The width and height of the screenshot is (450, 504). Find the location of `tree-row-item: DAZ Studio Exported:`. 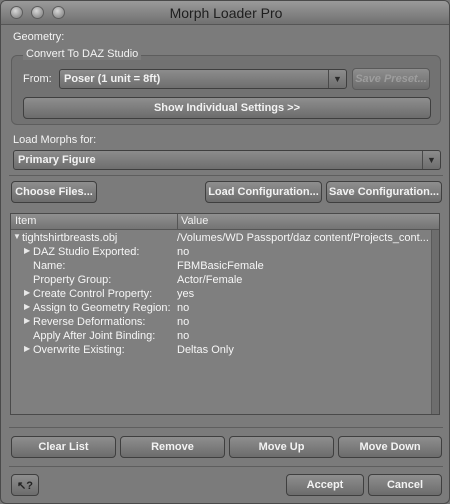

tree-row-item: DAZ Studio Exported: is located at coordinates (86, 252).